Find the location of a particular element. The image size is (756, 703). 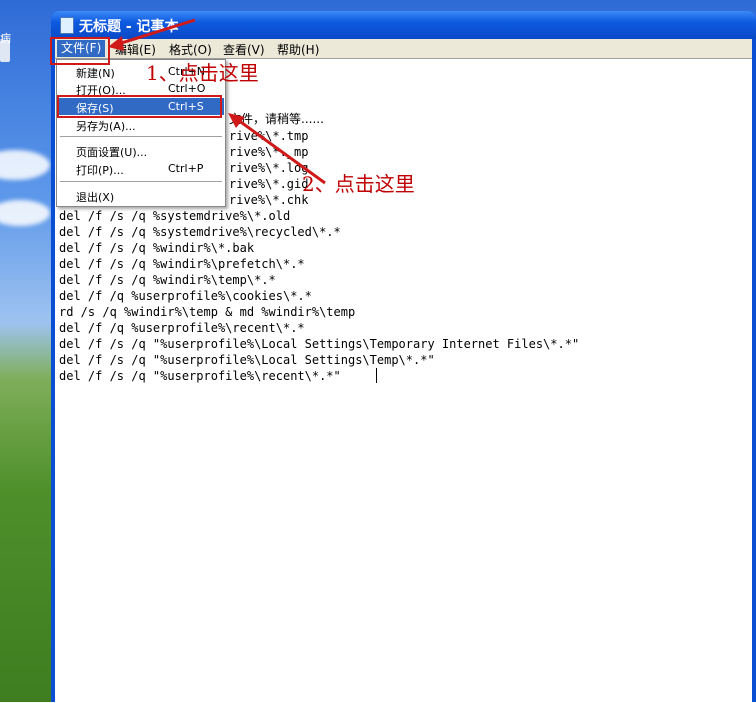

menu-format: 格式(O) is located at coordinates (190, 49).